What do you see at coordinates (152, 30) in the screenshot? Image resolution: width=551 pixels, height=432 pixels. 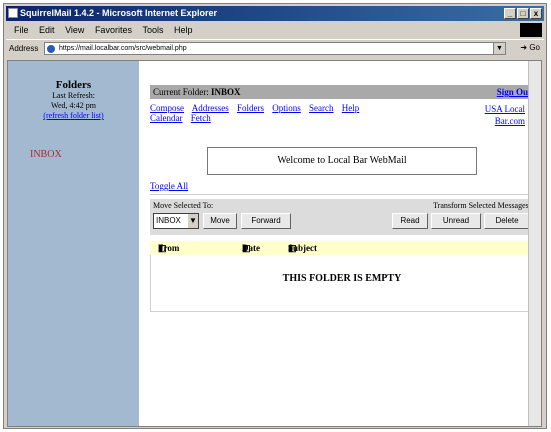 I see `menu-tools: Tools` at bounding box center [152, 30].